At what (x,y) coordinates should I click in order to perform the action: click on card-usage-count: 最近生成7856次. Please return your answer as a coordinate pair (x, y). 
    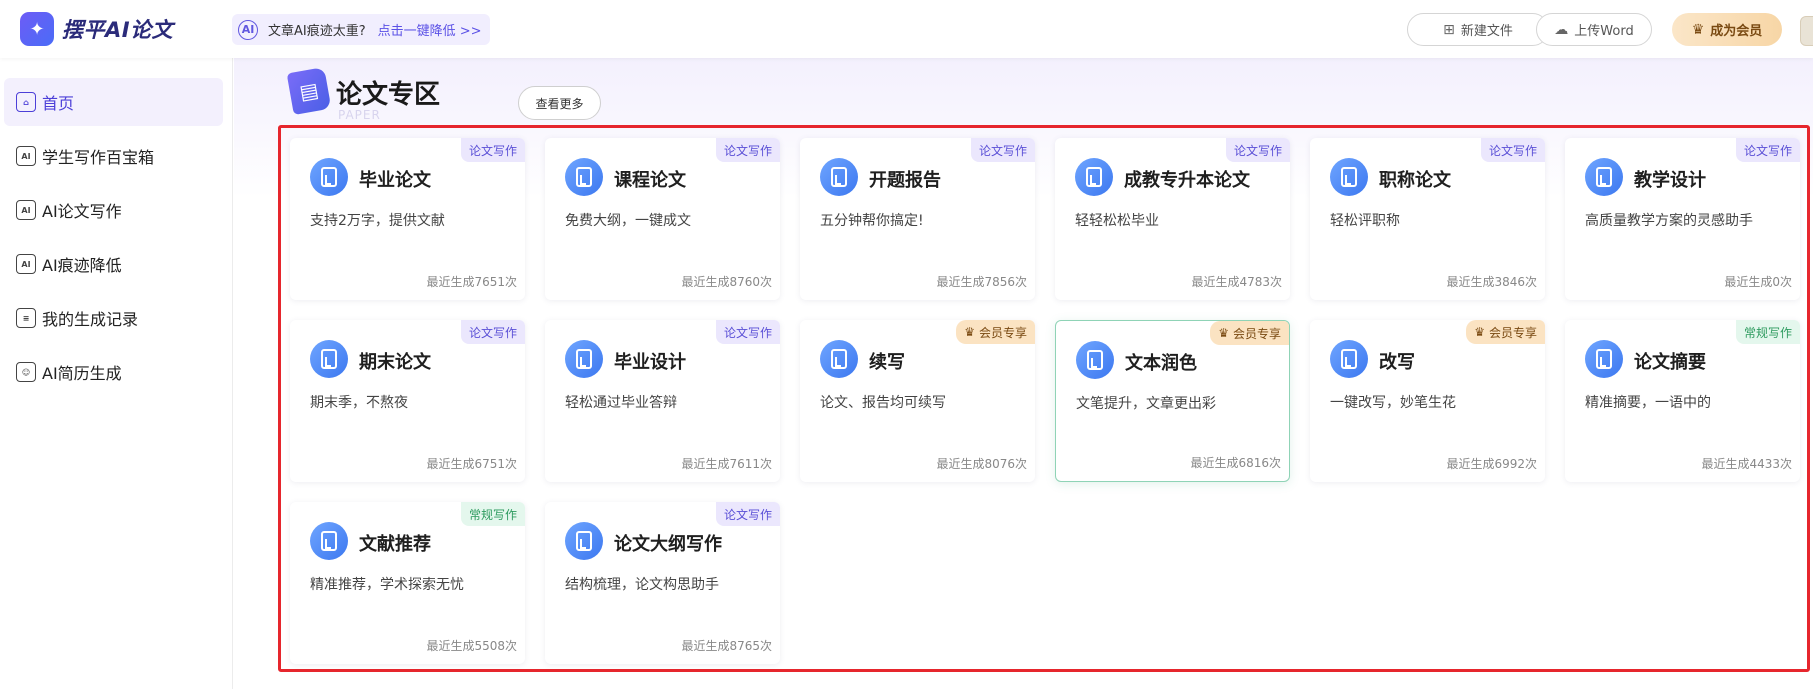
    Looking at the image, I should click on (981, 282).